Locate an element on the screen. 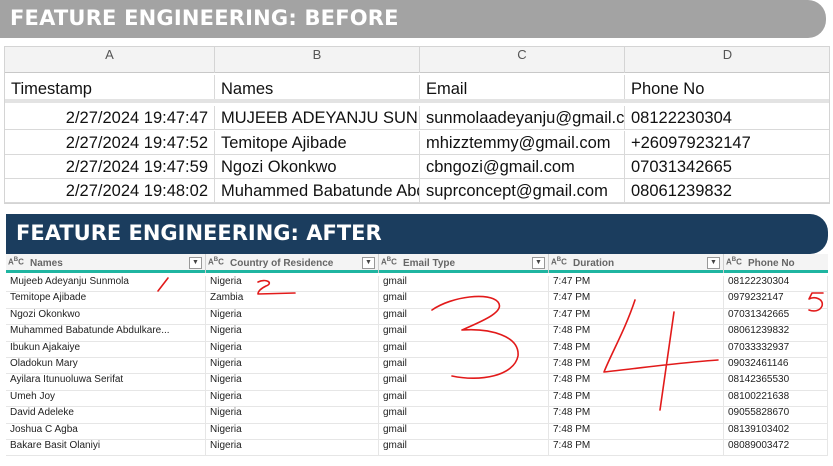  column-letter: A is located at coordinates (110, 60).